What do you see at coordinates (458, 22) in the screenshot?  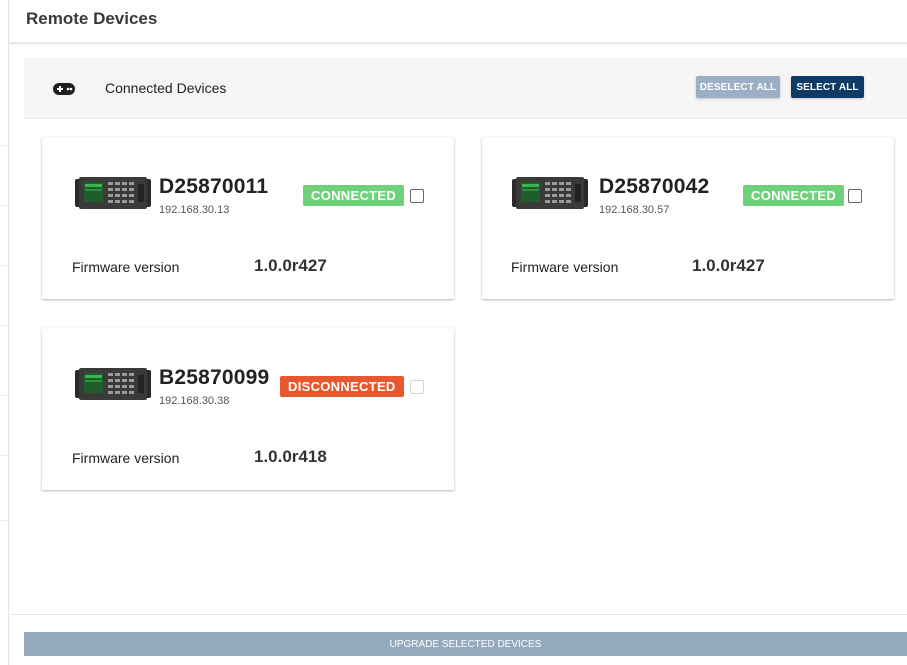 I see `page-header: Remote Devices` at bounding box center [458, 22].